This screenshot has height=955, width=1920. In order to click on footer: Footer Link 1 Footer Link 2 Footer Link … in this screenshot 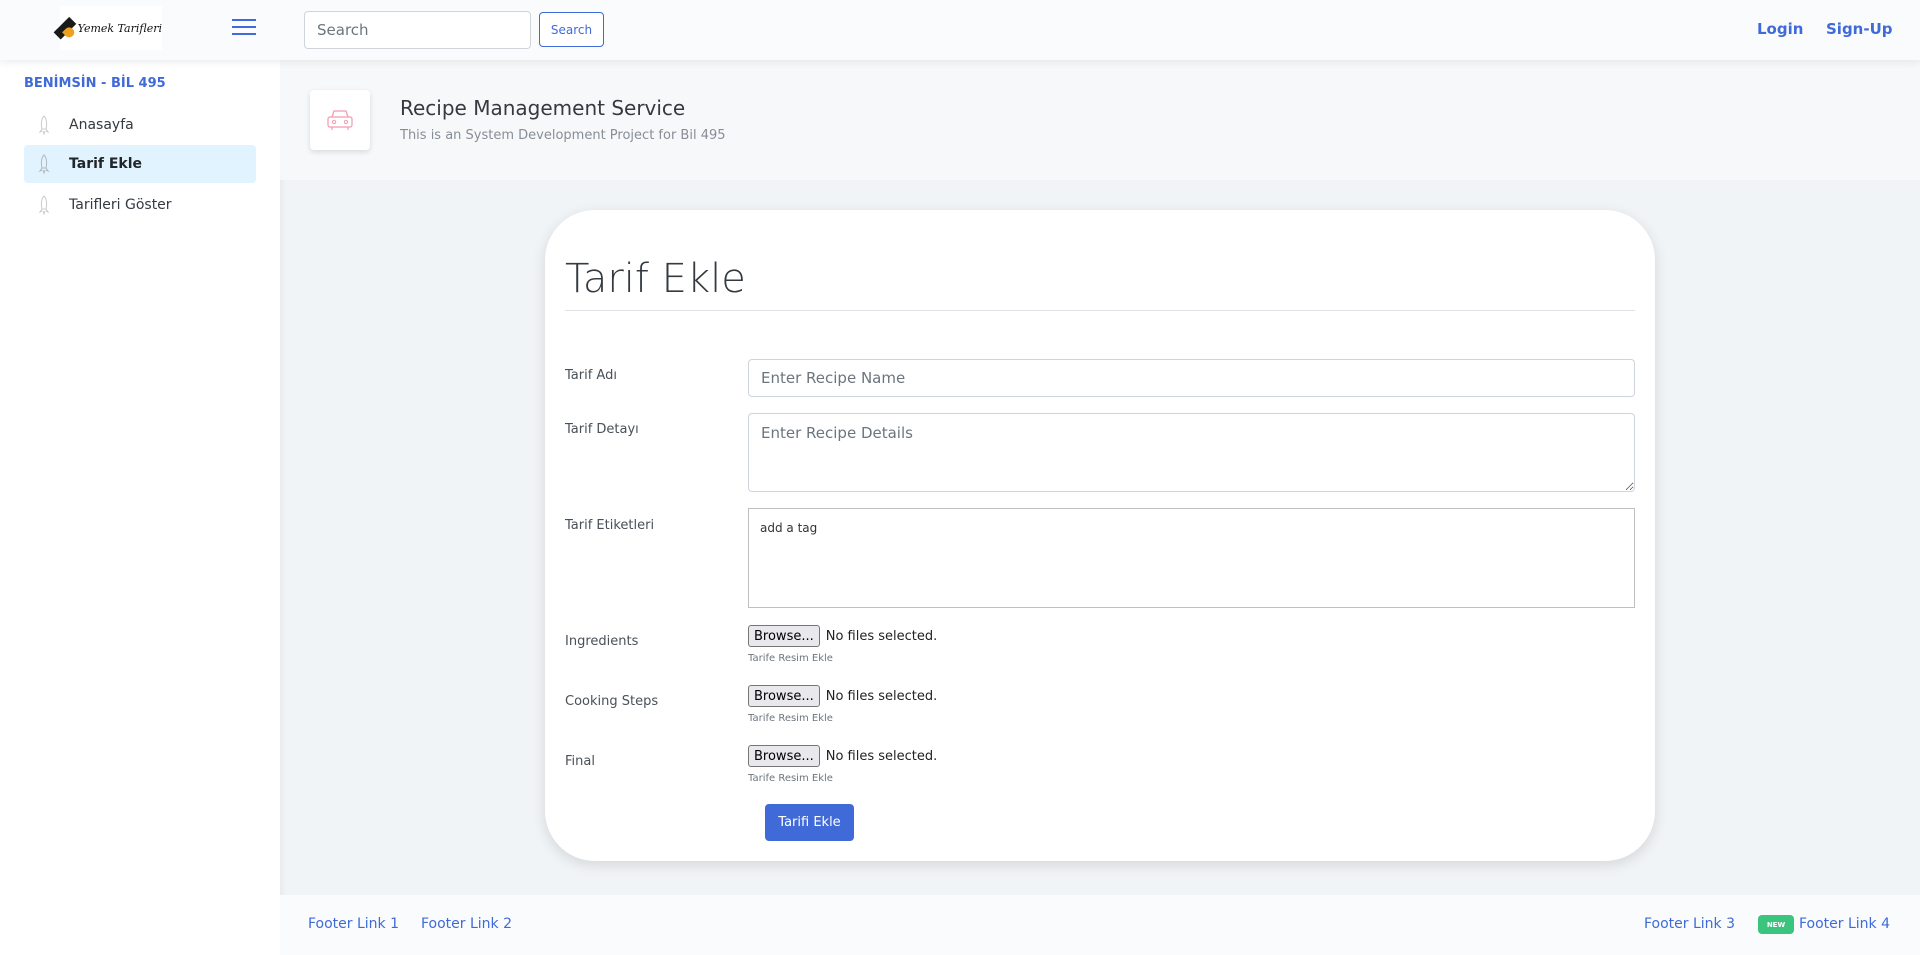, I will do `click(1100, 925)`.